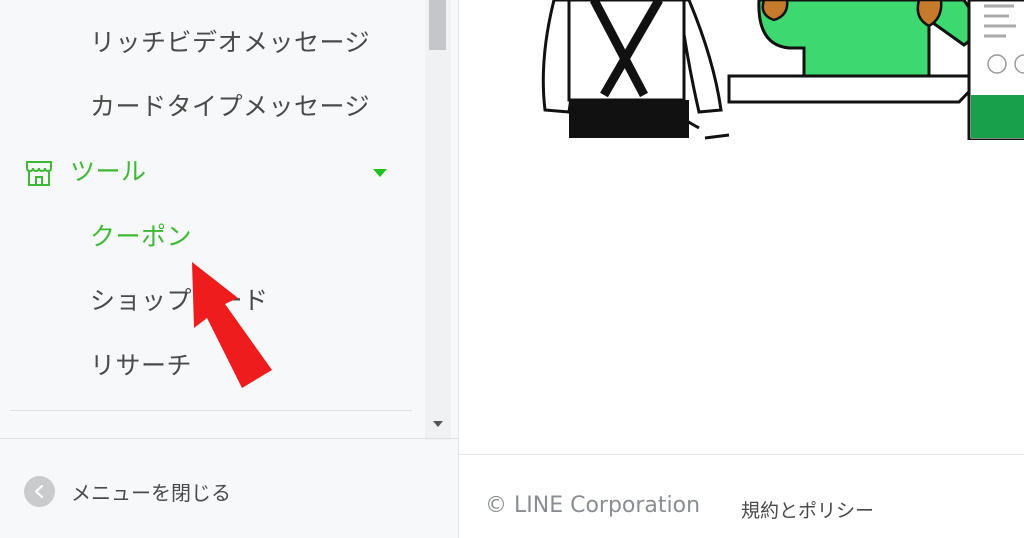 The width and height of the screenshot is (1024, 538). Describe the element at coordinates (807, 509) in the screenshot. I see `terms-policy-link: 規約とポリシー` at that location.